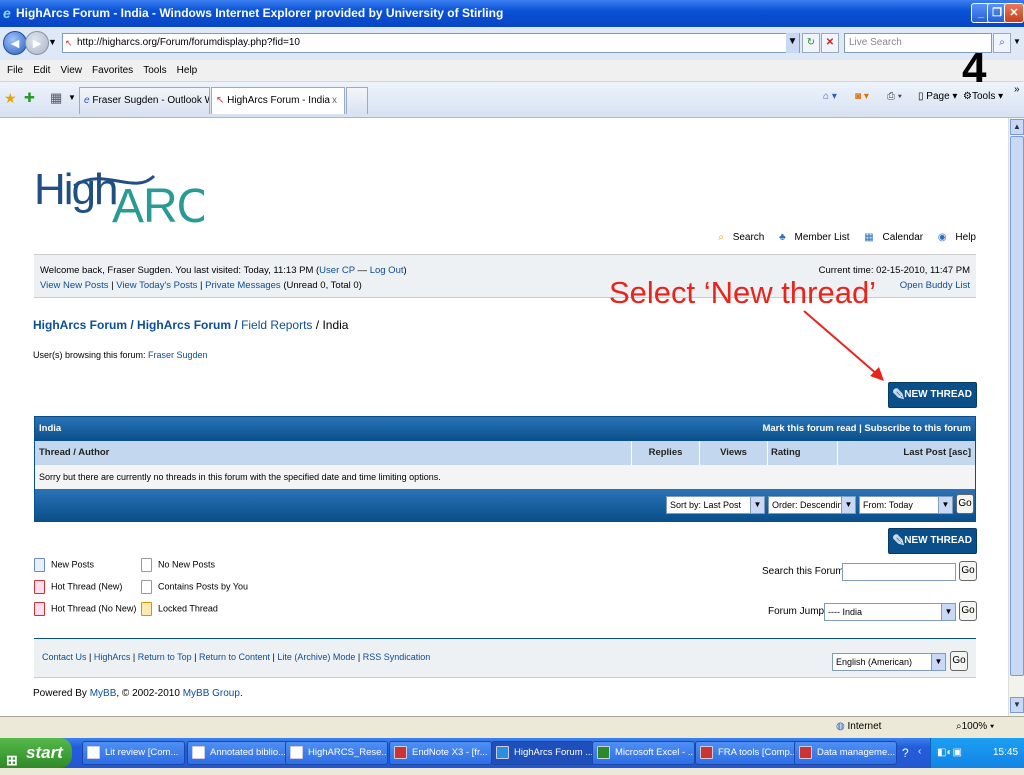 The image size is (1024, 775). Describe the element at coordinates (968, 571) in the screenshot. I see `search-forum-go-button: Go` at that location.